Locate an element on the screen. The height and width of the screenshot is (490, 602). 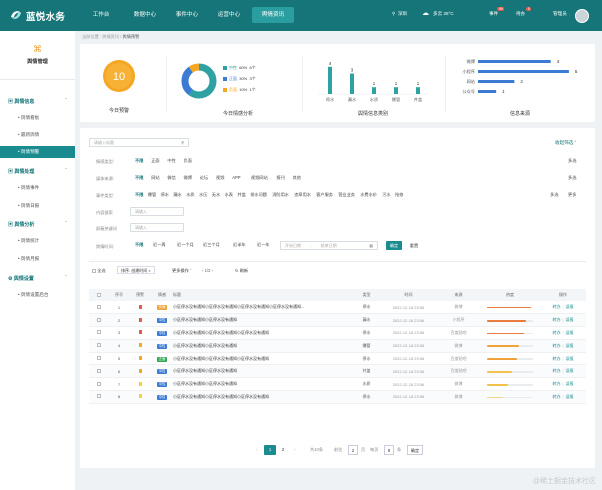
sidebar-group-info: ▣ 舆情信息 ˆ is located at coordinates (37, 101).